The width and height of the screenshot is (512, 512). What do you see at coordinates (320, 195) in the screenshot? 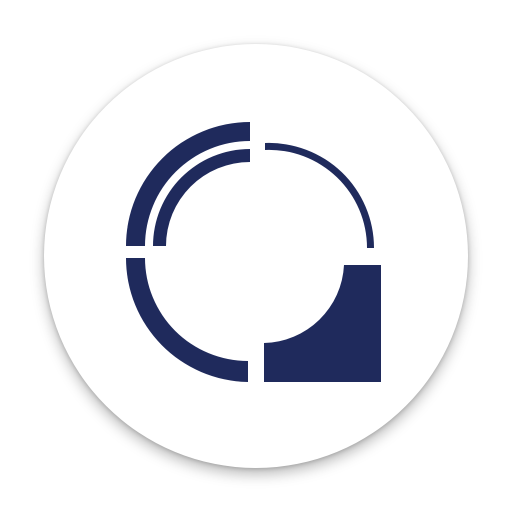
I see `logo-thin-arc-top-right` at bounding box center [320, 195].